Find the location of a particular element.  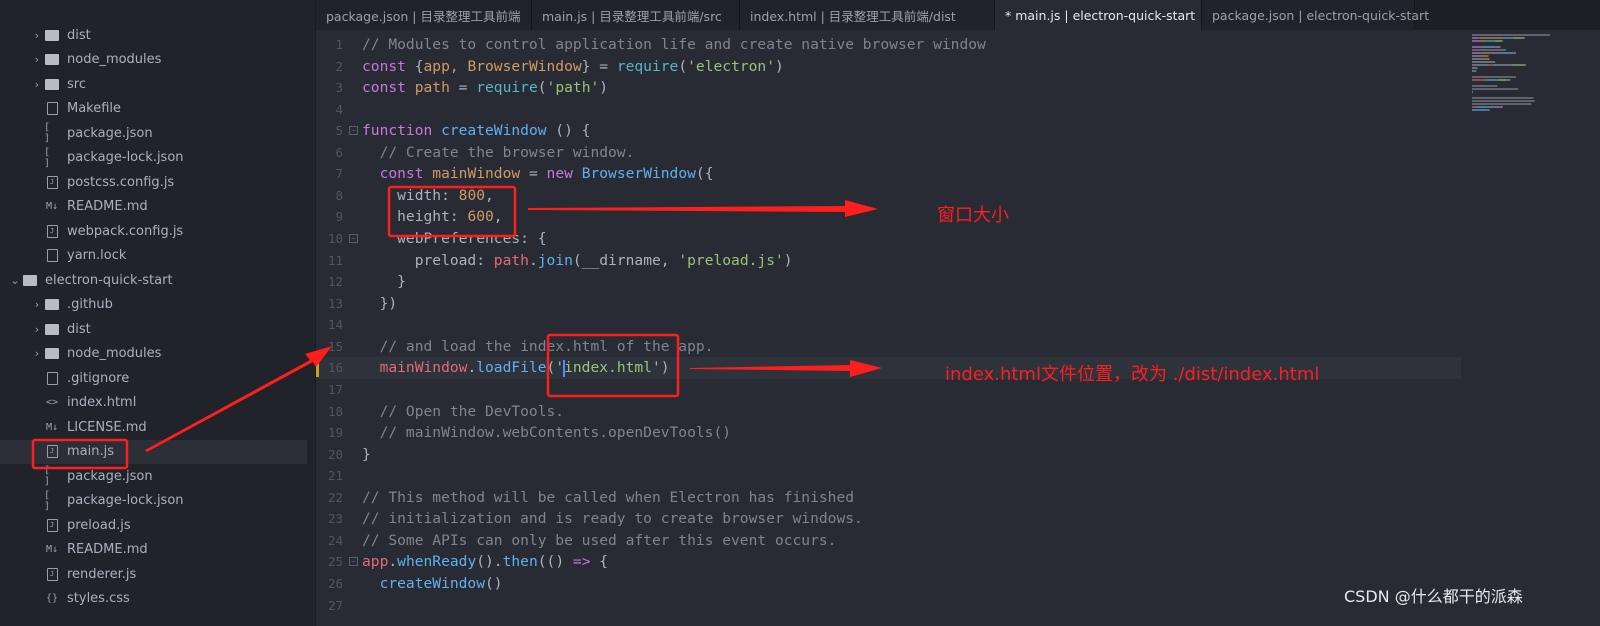

code-line: 21 is located at coordinates (888, 476).